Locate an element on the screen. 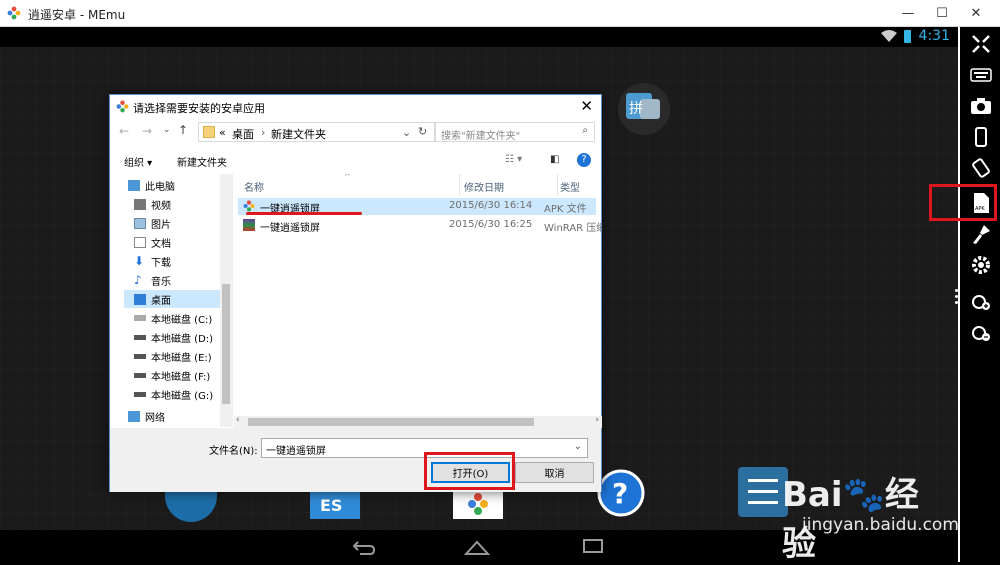 The image size is (1000, 565). nav-item-this-pc: 此电脑 is located at coordinates (151, 185).